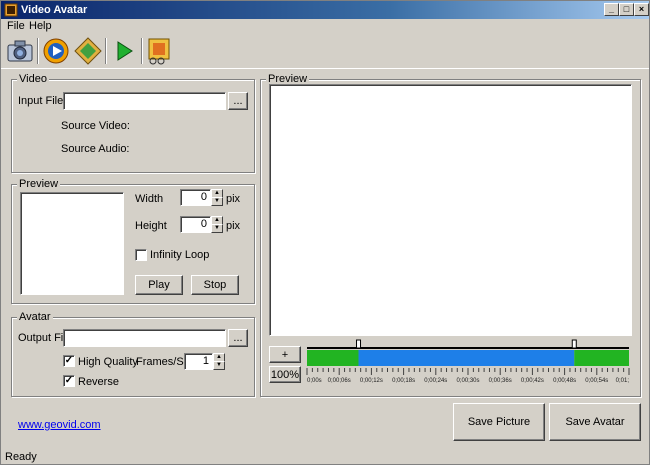  What do you see at coordinates (333, 358) in the screenshot?
I see `timeline-segment-before` at bounding box center [333, 358].